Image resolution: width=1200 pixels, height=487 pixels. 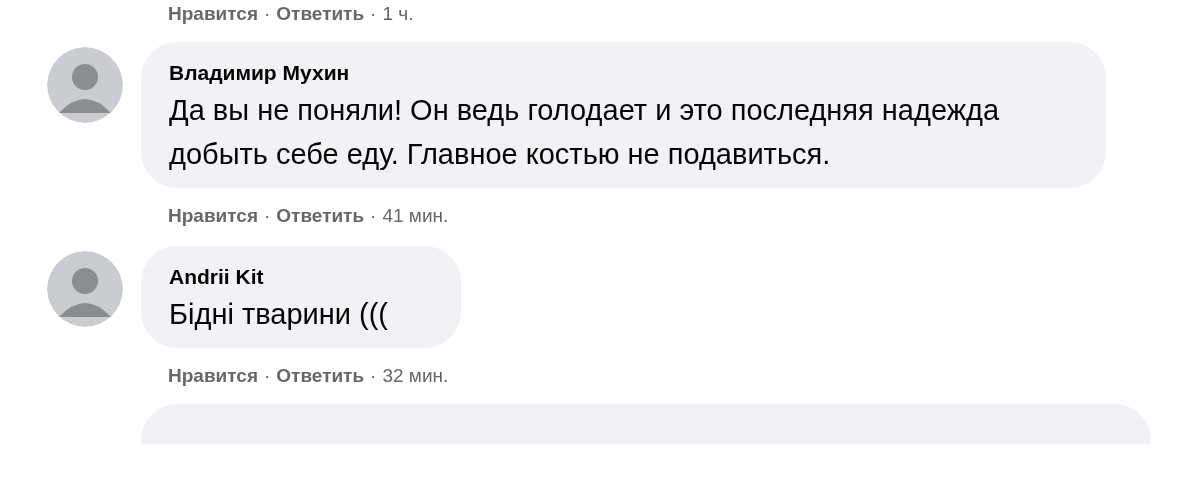 What do you see at coordinates (295, 277) in the screenshot?
I see `author-name: Andrii Kit` at bounding box center [295, 277].